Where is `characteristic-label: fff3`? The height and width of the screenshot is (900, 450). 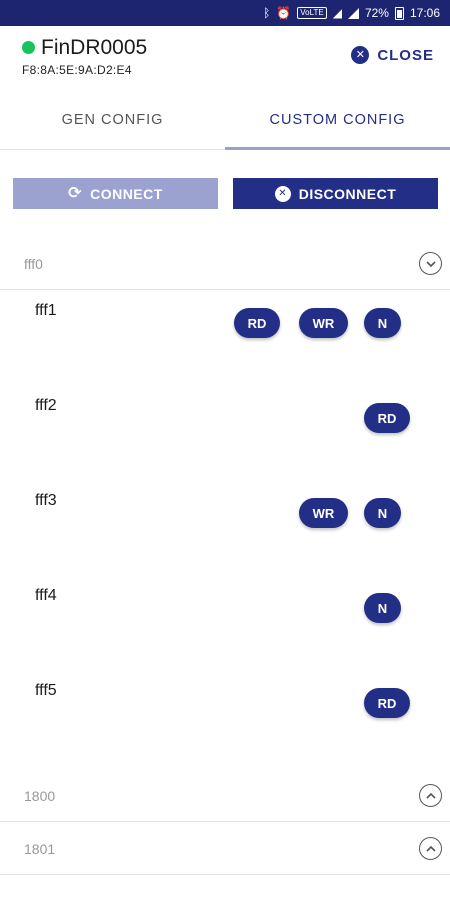
characteristic-label: fff3 is located at coordinates (46, 500).